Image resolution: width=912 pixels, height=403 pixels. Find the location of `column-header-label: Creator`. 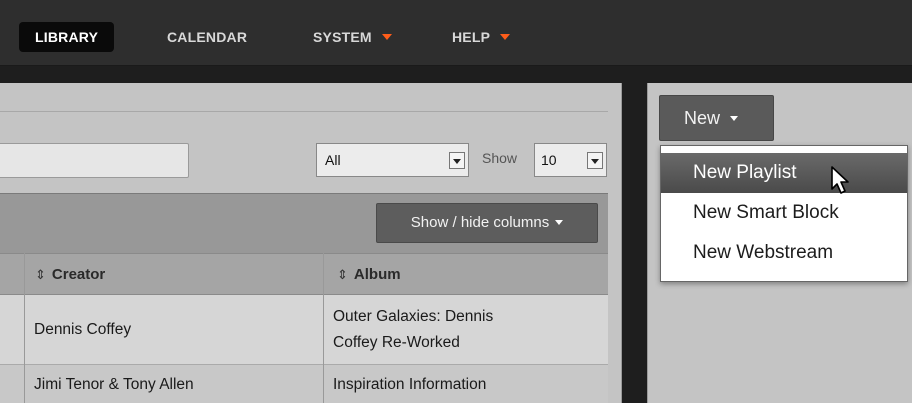

column-header-label: Creator is located at coordinates (78, 274).